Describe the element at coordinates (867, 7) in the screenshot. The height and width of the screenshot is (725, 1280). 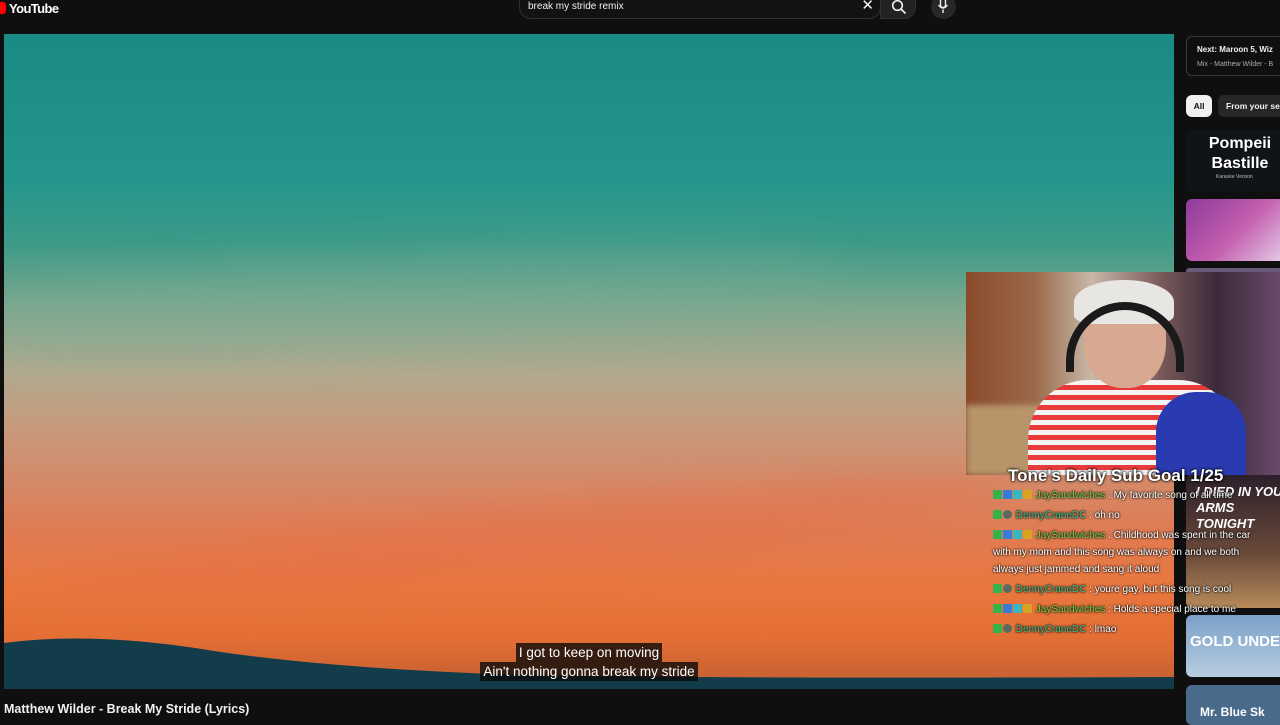
I see `close-icon: ✕` at that location.